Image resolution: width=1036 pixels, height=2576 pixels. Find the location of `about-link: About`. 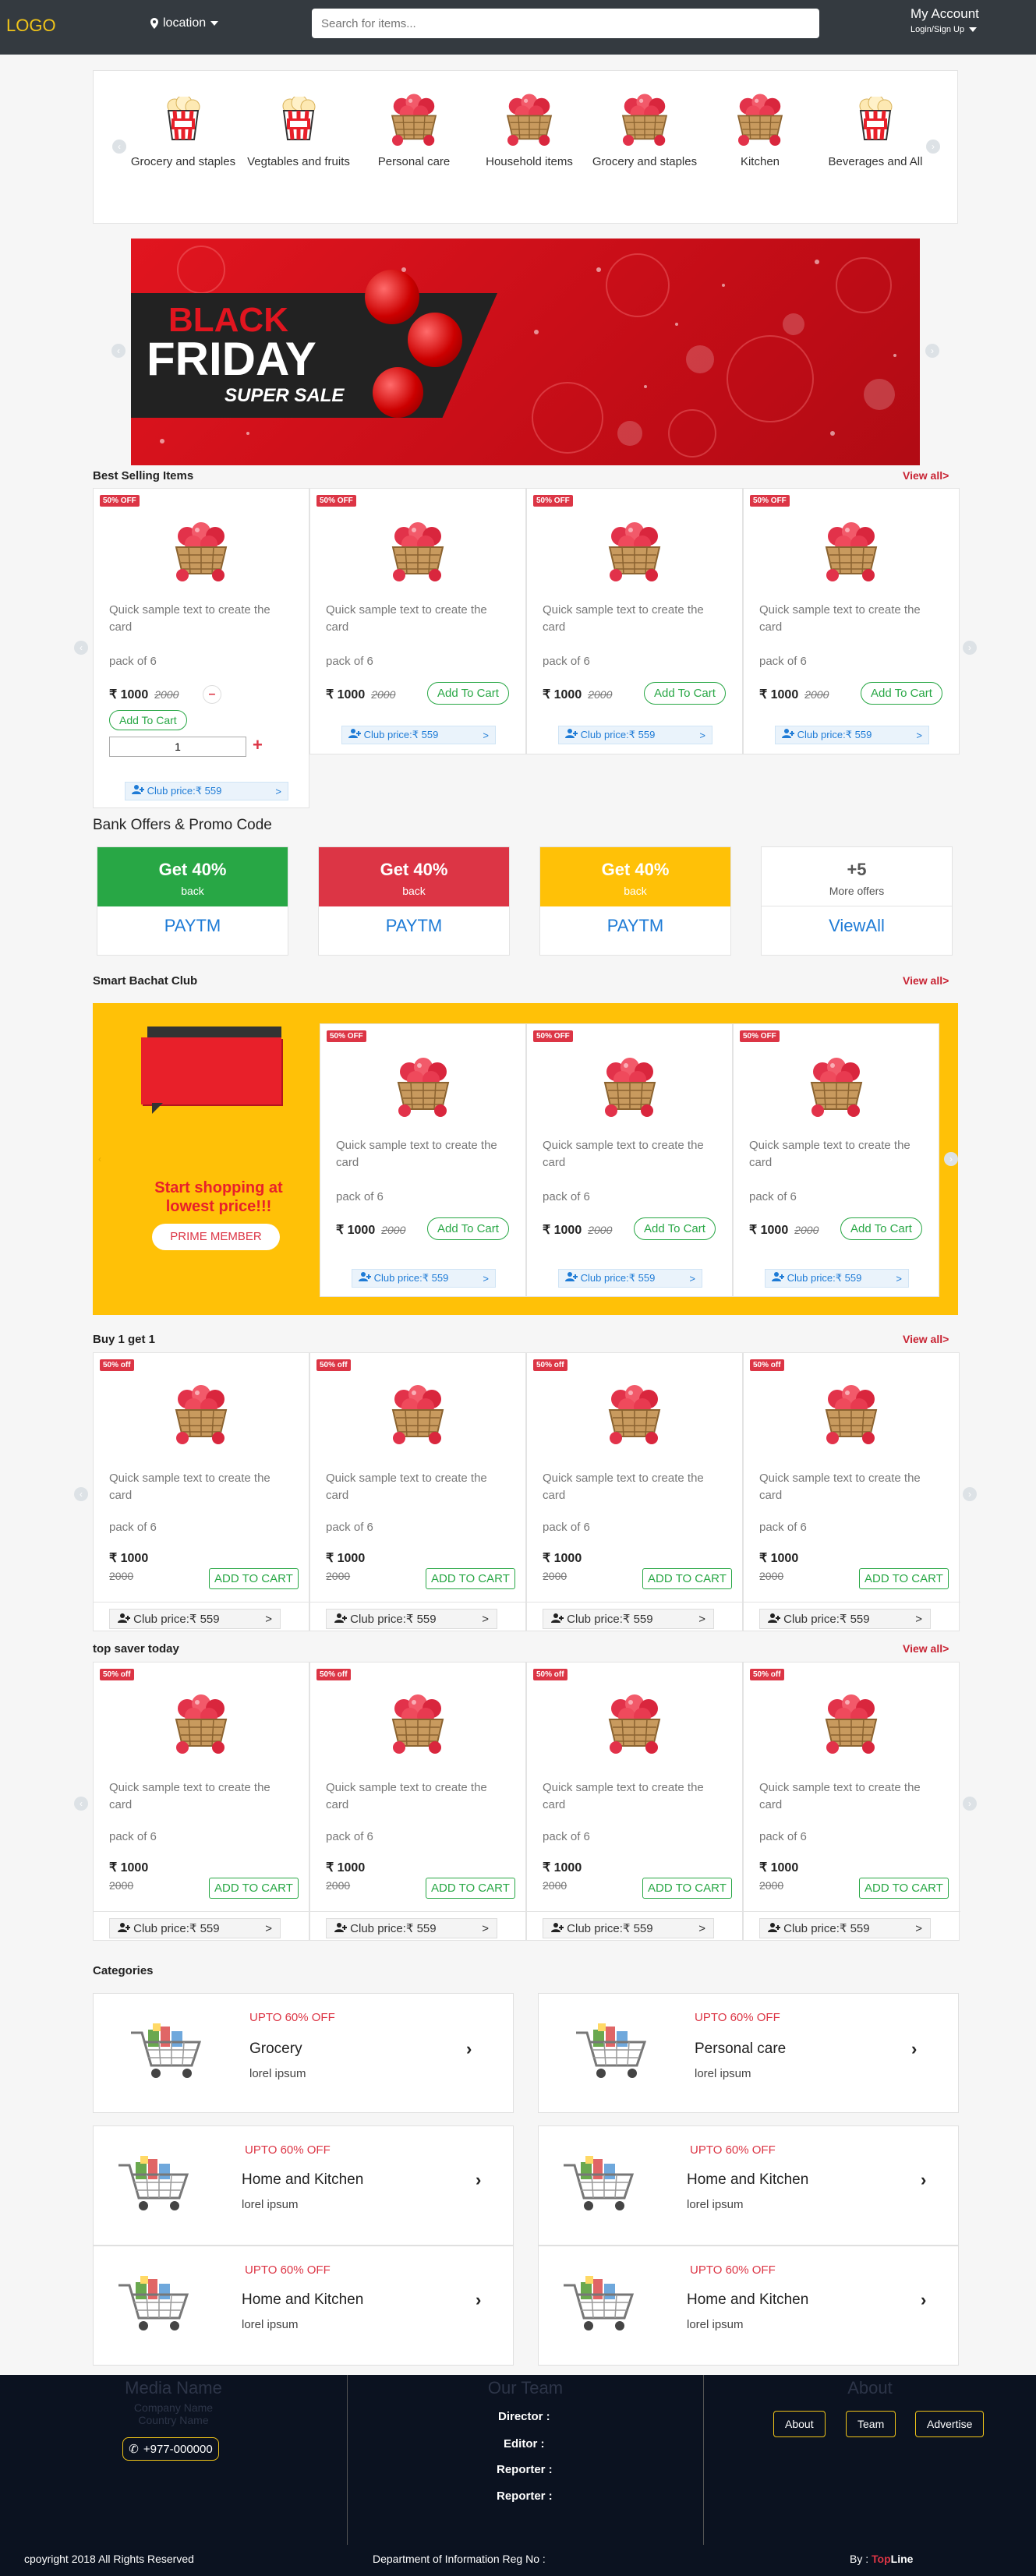

about-link: About is located at coordinates (799, 2424).